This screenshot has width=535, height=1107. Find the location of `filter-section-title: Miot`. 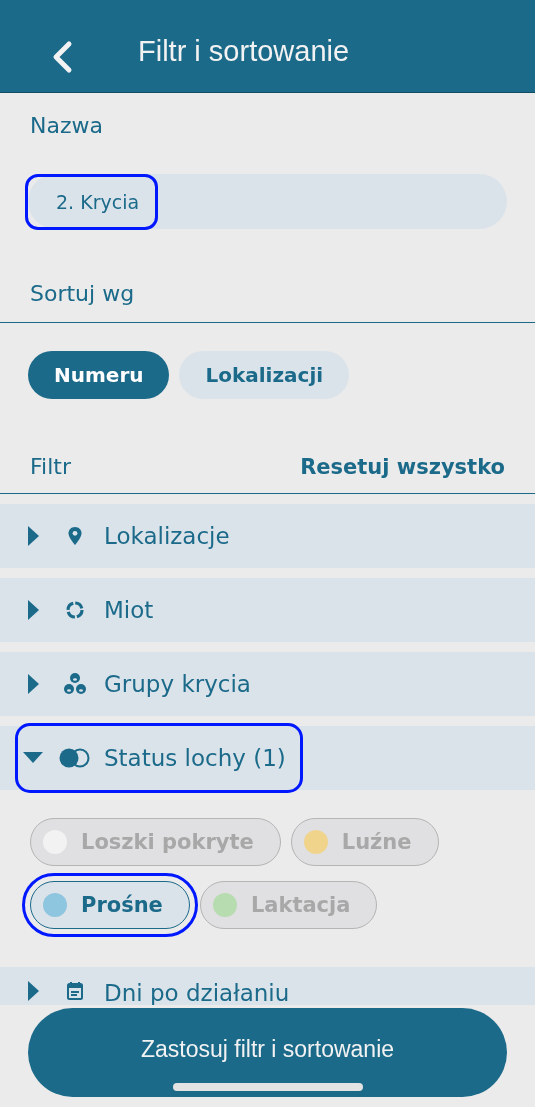

filter-section-title: Miot is located at coordinates (129, 610).